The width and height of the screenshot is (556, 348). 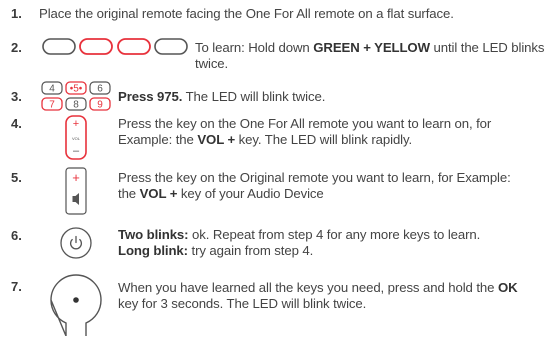 I want to click on step-number: 1., so click(x=16, y=13).